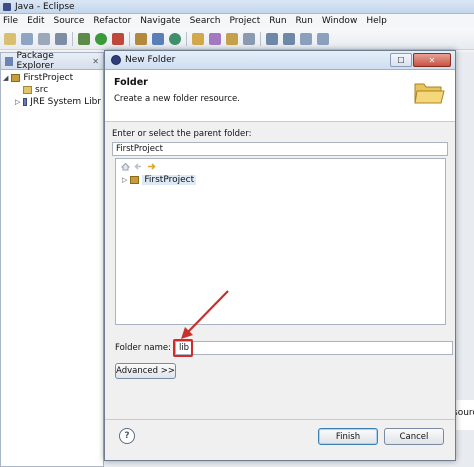  I want to click on package-explorer-icon, so click(9, 61).